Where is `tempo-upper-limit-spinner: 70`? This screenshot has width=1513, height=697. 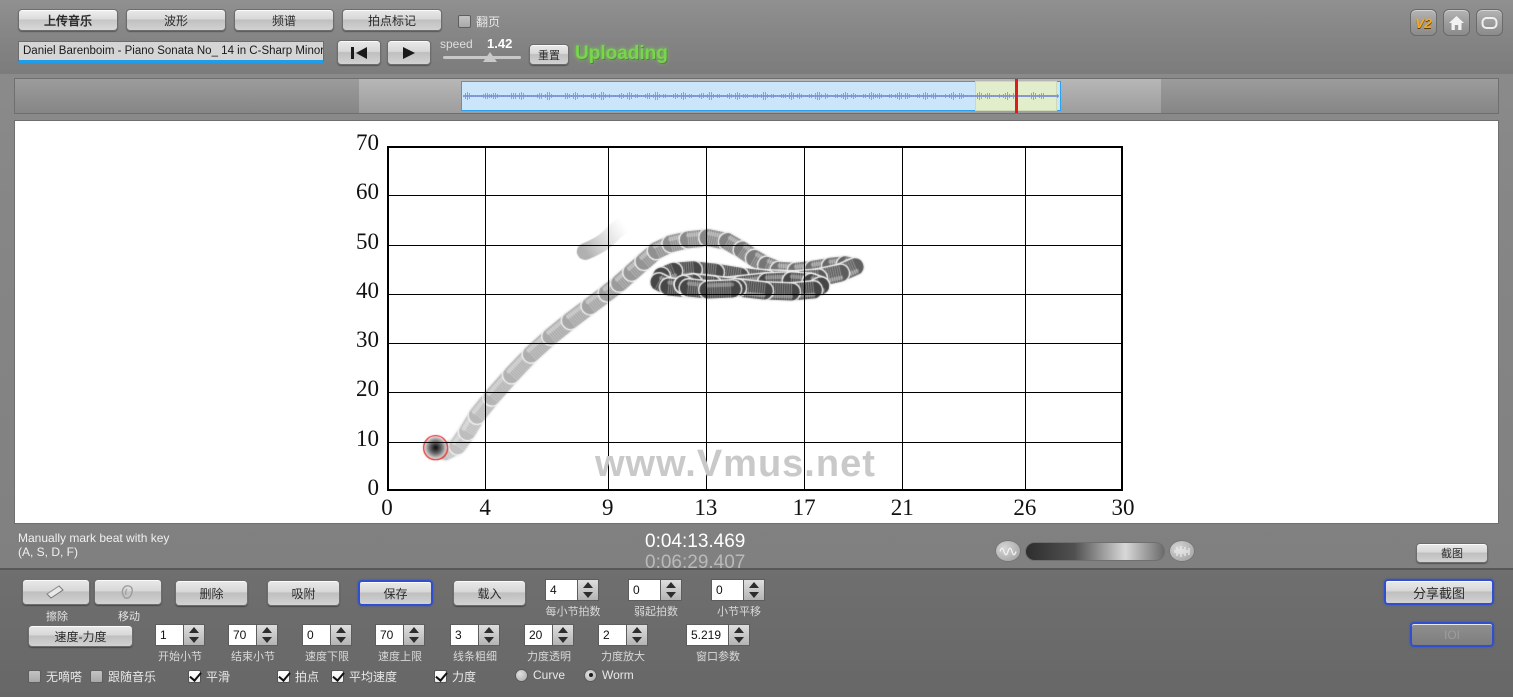
tempo-upper-limit-spinner: 70 is located at coordinates (400, 635).